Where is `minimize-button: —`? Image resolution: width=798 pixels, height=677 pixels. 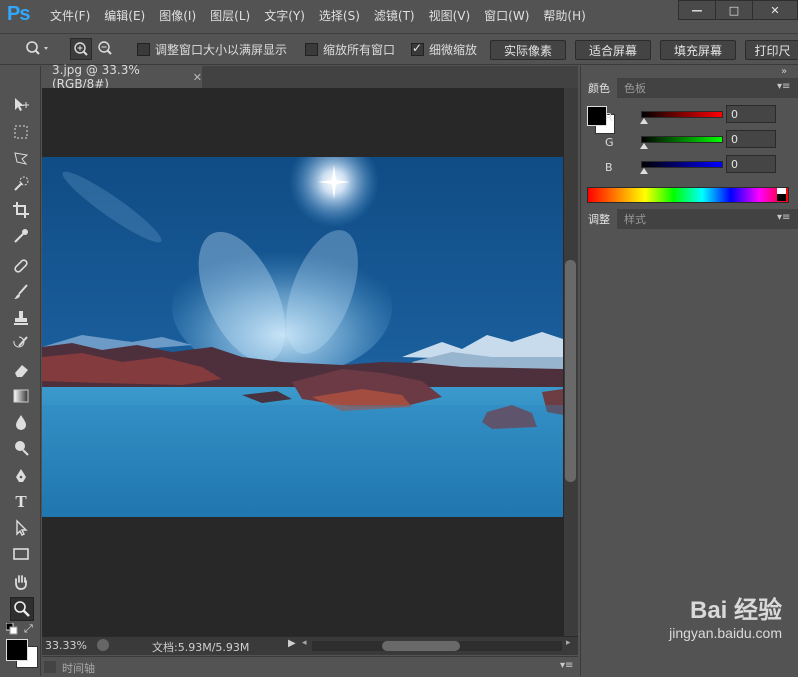
minimize-button: — is located at coordinates (697, 10).